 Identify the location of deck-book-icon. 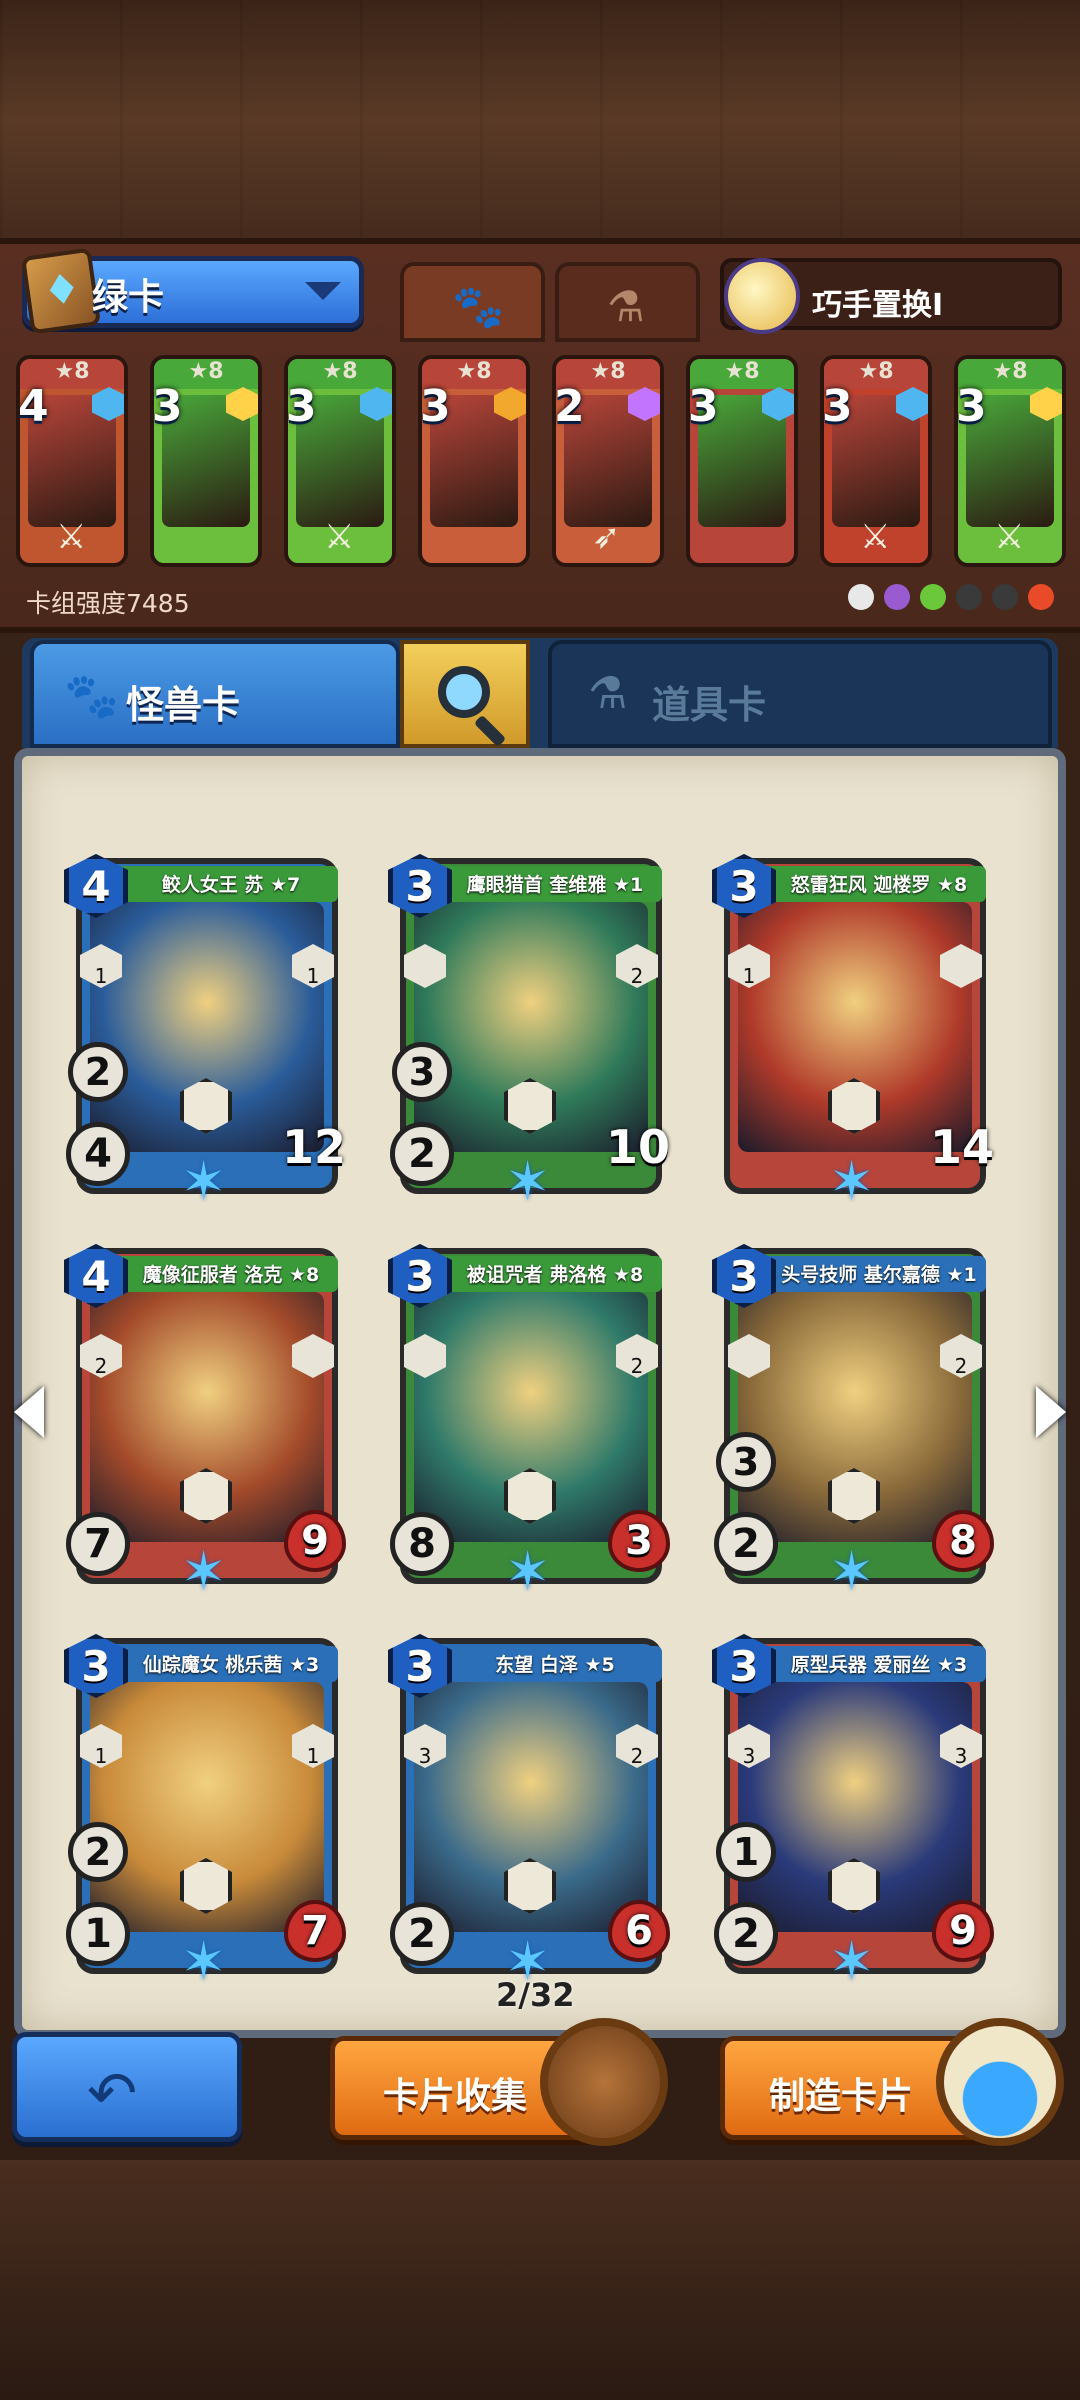
(61, 291).